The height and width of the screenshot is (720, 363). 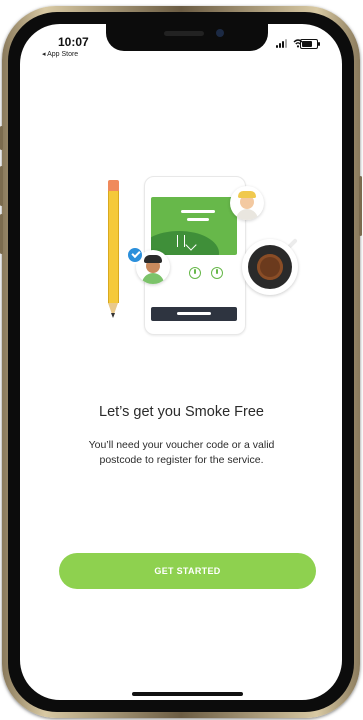 What do you see at coordinates (310, 44) in the screenshot?
I see `battery-icon` at bounding box center [310, 44].